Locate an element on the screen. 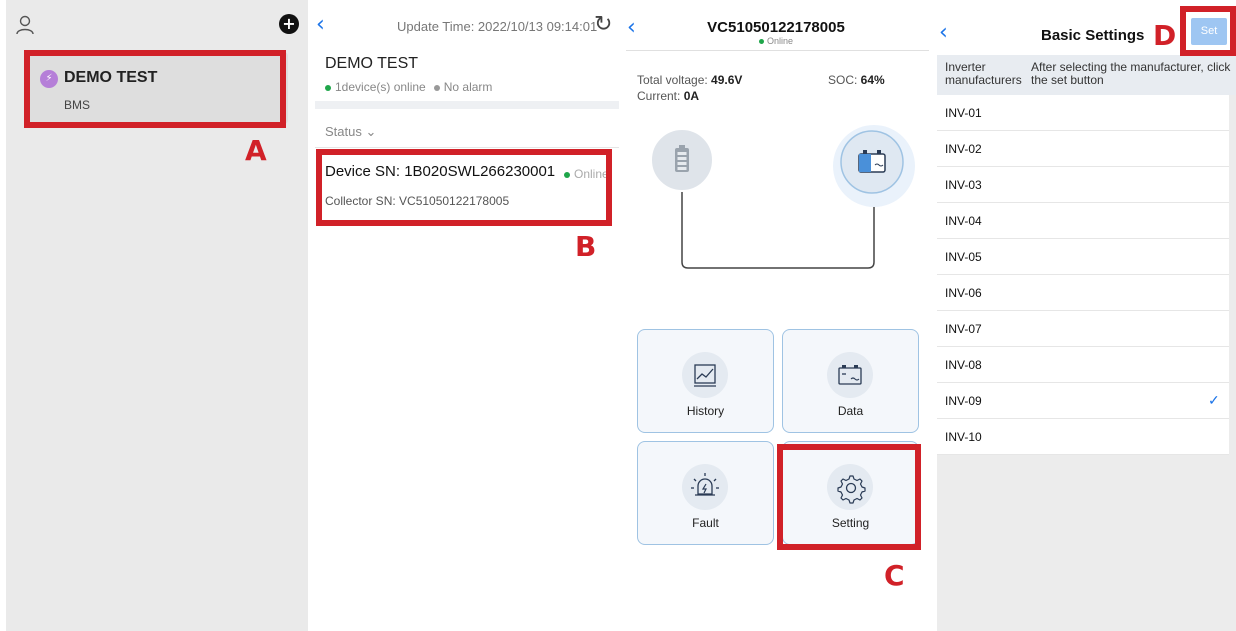  inverter-item-label: INV-01 is located at coordinates (963, 113).